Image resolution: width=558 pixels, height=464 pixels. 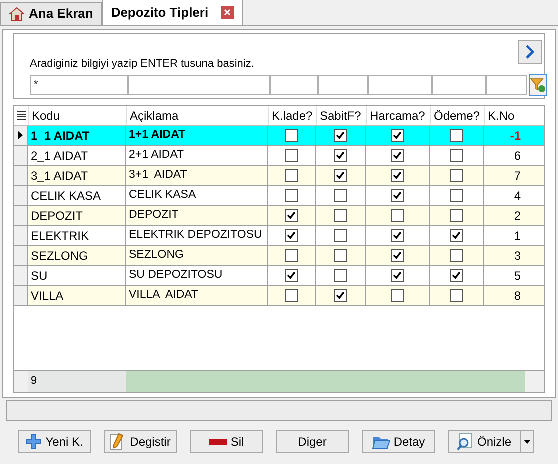 What do you see at coordinates (54, 442) in the screenshot?
I see `toolbar-button: Yeni K.` at bounding box center [54, 442].